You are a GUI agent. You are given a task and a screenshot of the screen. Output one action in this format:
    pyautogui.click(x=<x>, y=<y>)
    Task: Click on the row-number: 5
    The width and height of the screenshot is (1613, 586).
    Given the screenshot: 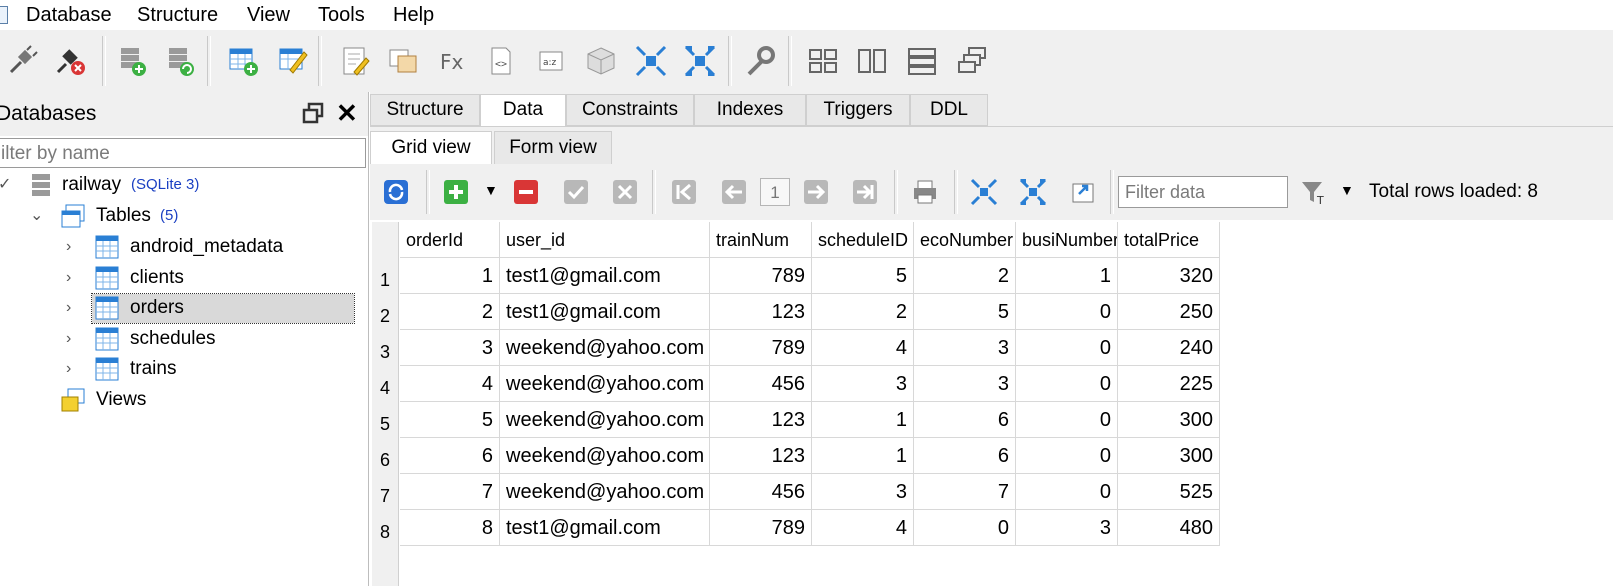 What is the action you would take?
    pyautogui.click(x=385, y=424)
    